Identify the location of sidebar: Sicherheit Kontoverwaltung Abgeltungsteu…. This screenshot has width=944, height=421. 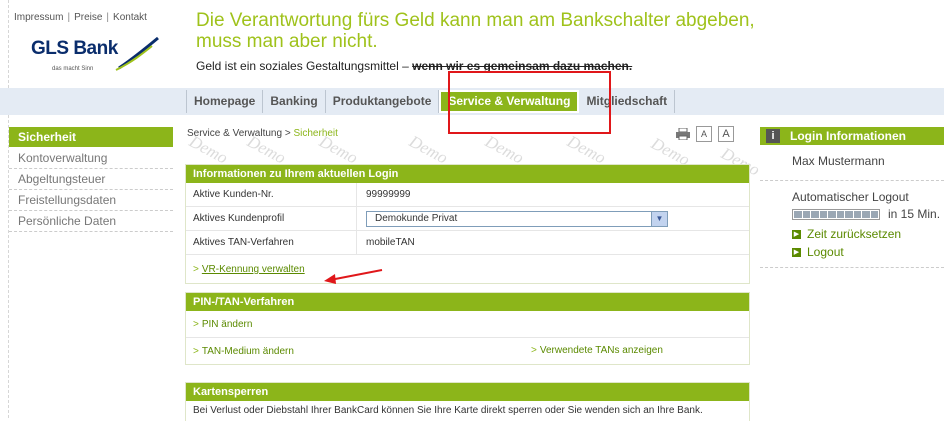
(91, 179).